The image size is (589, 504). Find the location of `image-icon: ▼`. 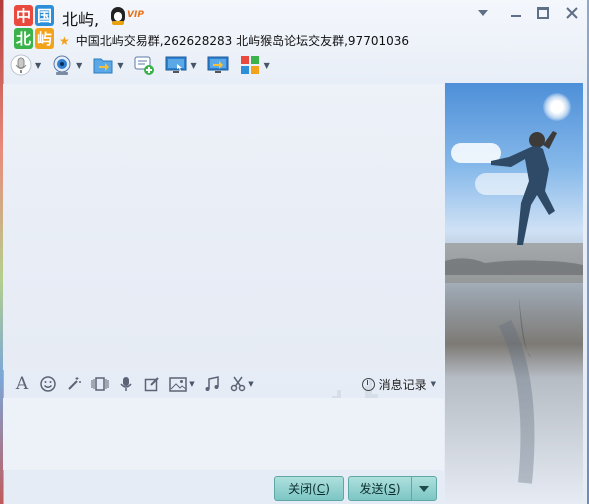

image-icon: ▼ is located at coordinates (182, 384).